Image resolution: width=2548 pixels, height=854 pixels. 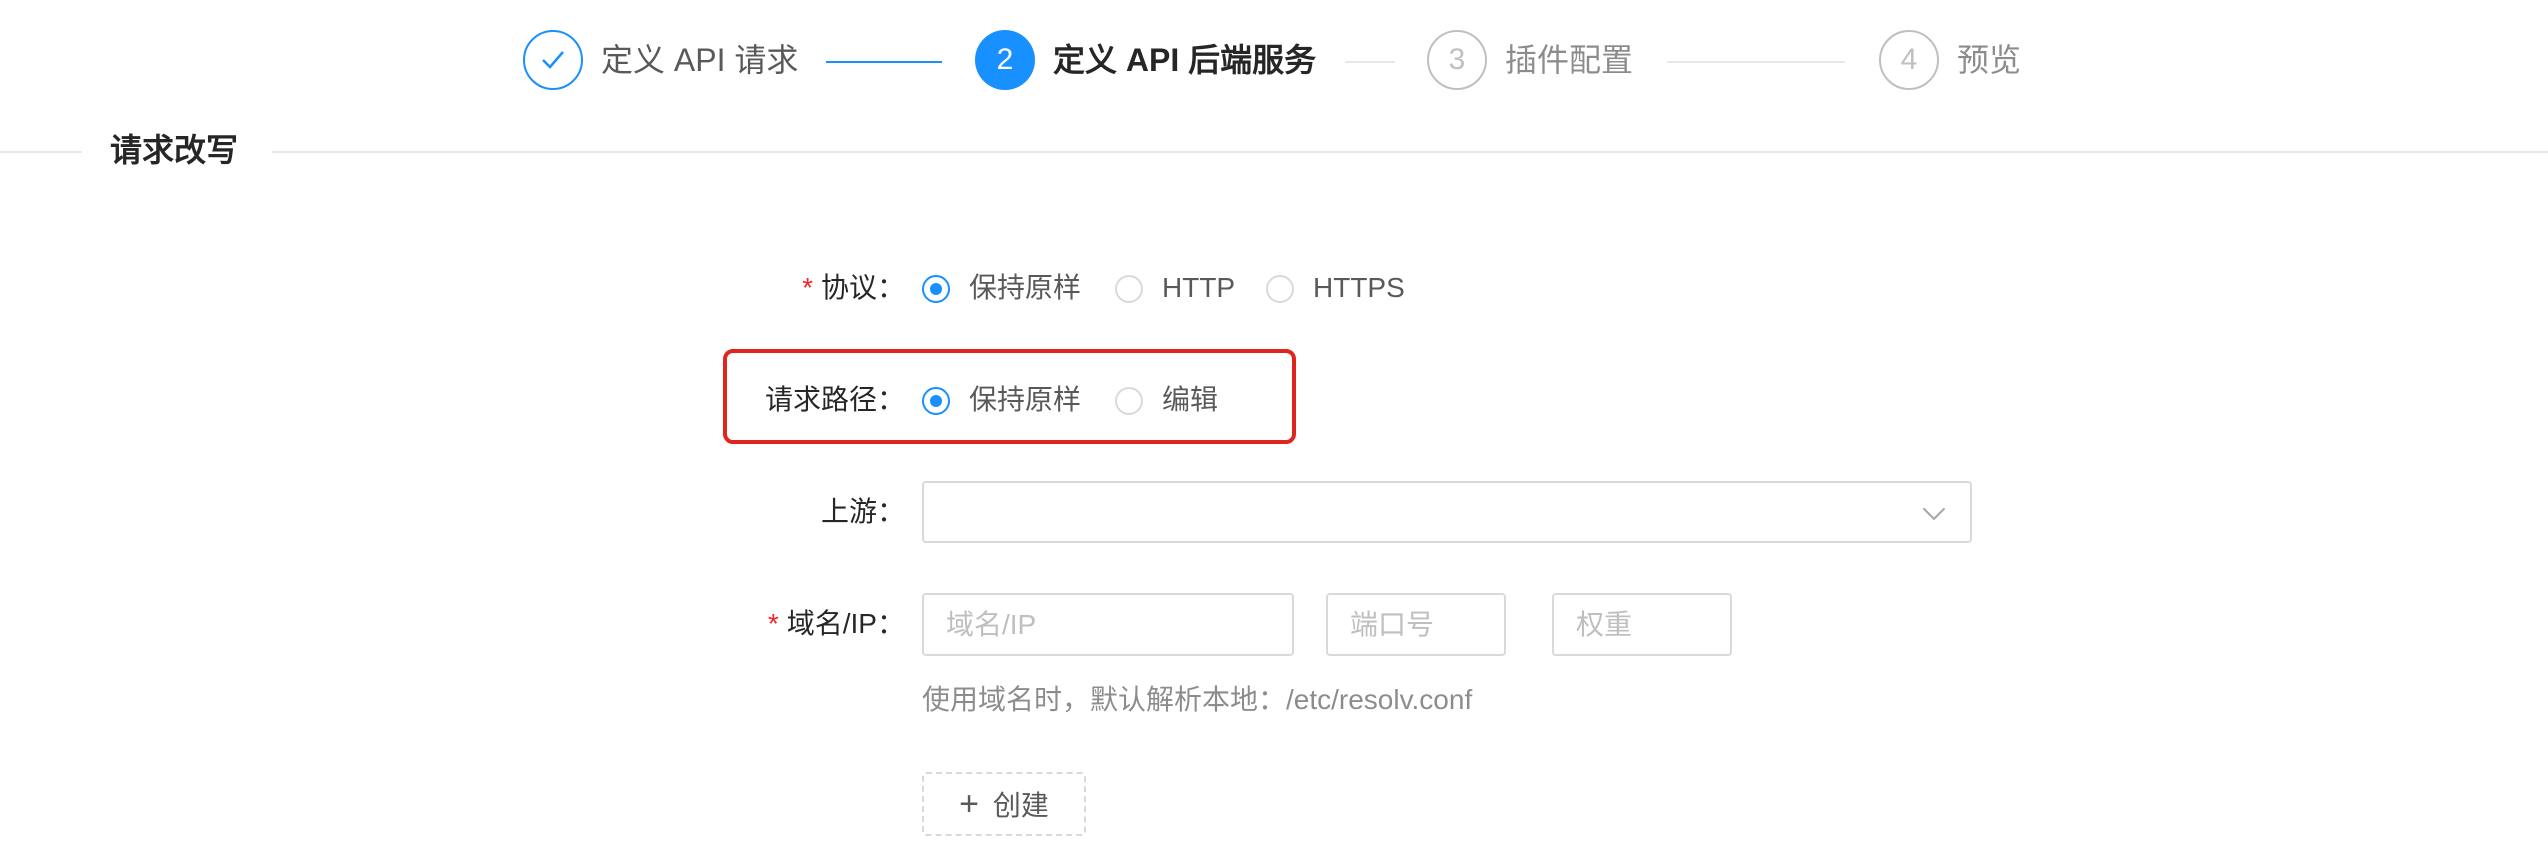 I want to click on step-1-check-icon, so click(x=553, y=60).